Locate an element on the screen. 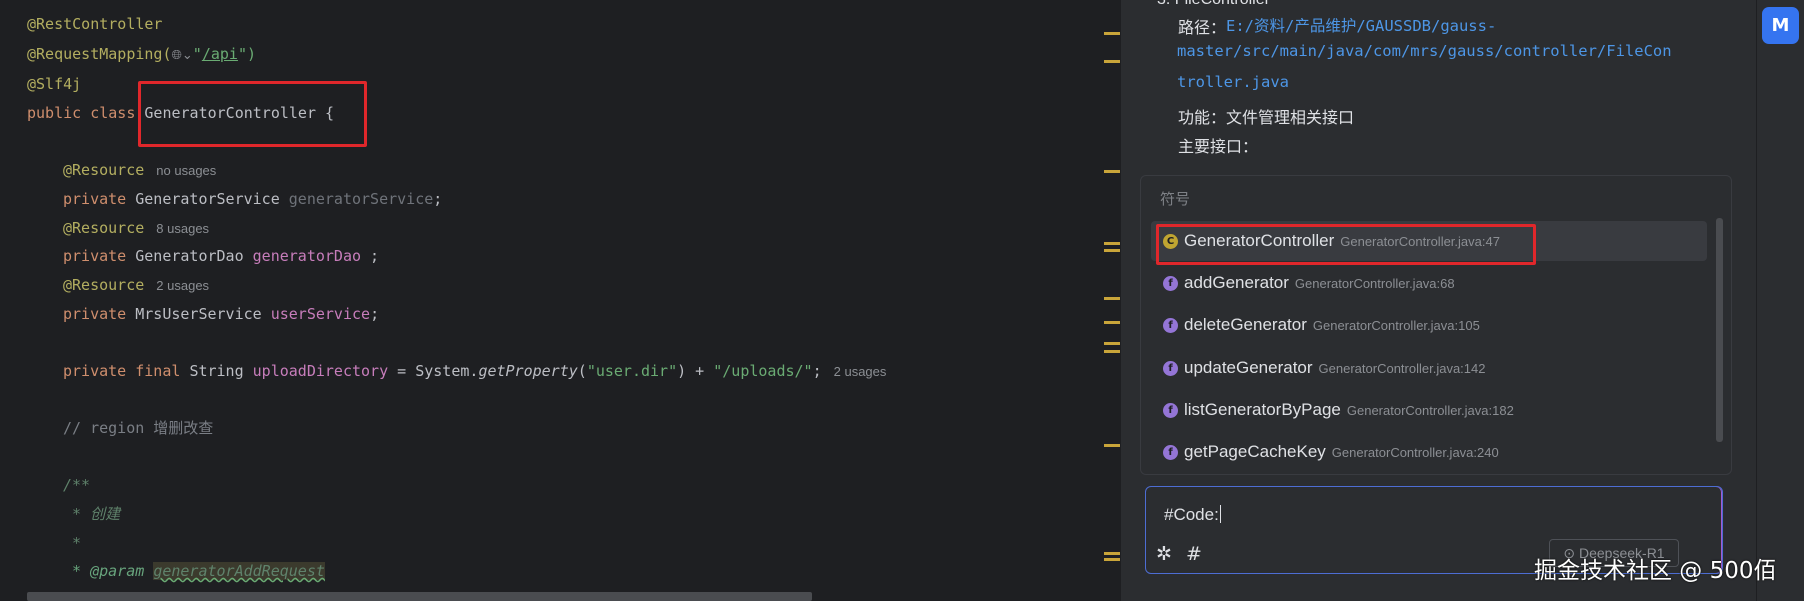 This screenshot has width=1804, height=601. usage-hint: no usages is located at coordinates (186, 170).